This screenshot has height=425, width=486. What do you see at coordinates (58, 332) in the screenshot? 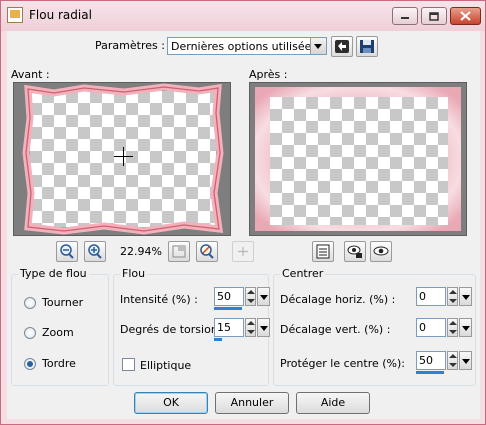
I see `radio-zoom-label: Zoom` at bounding box center [58, 332].